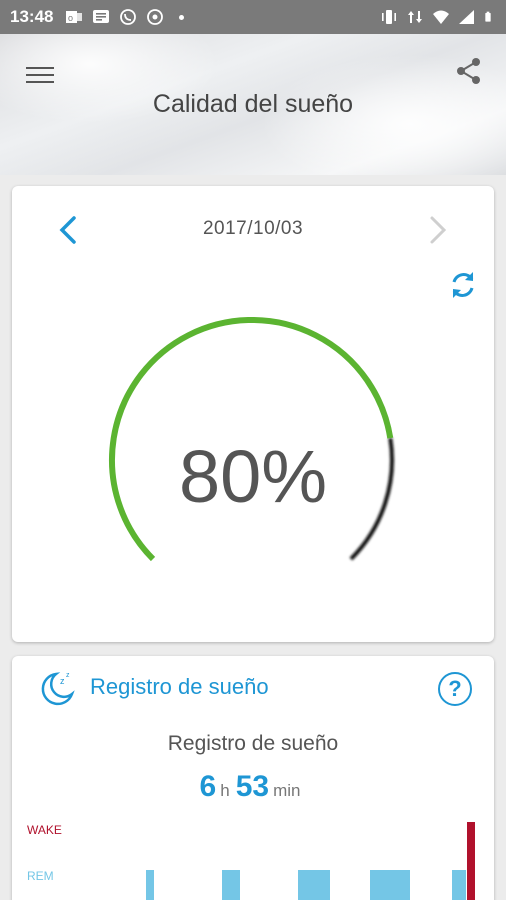  What do you see at coordinates (40, 876) in the screenshot?
I see `rem-stage-label: REM` at bounding box center [40, 876].